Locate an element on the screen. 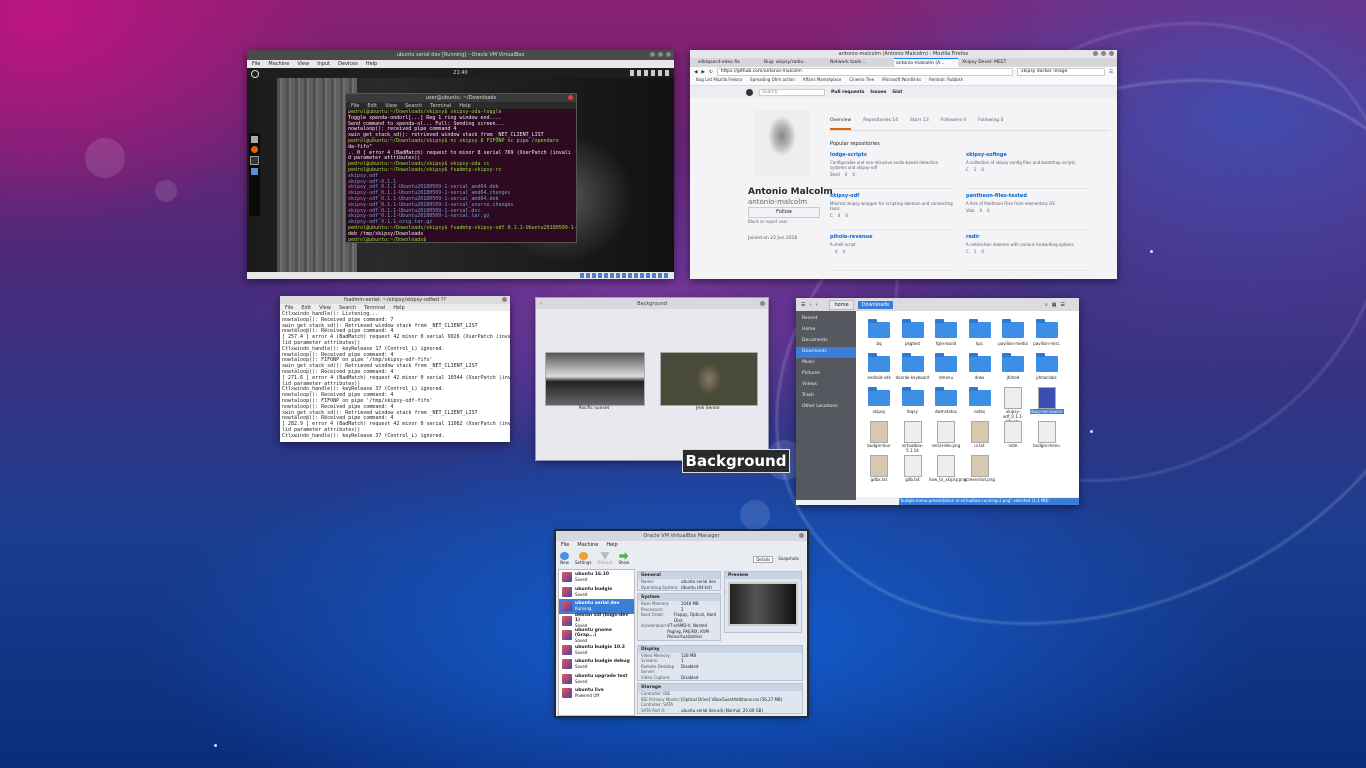 The image size is (1366, 768). window-background: ‹ Background Pacific sunset Jedi Senior is located at coordinates (652, 379).